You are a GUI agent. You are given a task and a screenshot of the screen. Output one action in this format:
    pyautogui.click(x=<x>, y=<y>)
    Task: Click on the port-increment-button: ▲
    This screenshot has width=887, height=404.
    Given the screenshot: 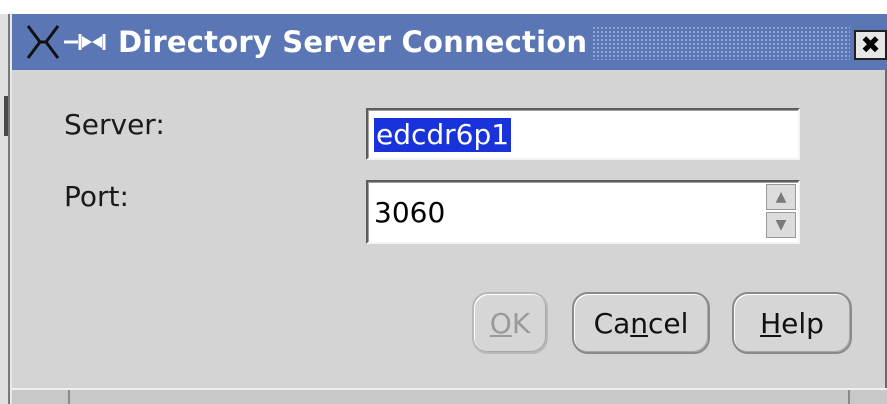 What is the action you would take?
    pyautogui.click(x=781, y=197)
    